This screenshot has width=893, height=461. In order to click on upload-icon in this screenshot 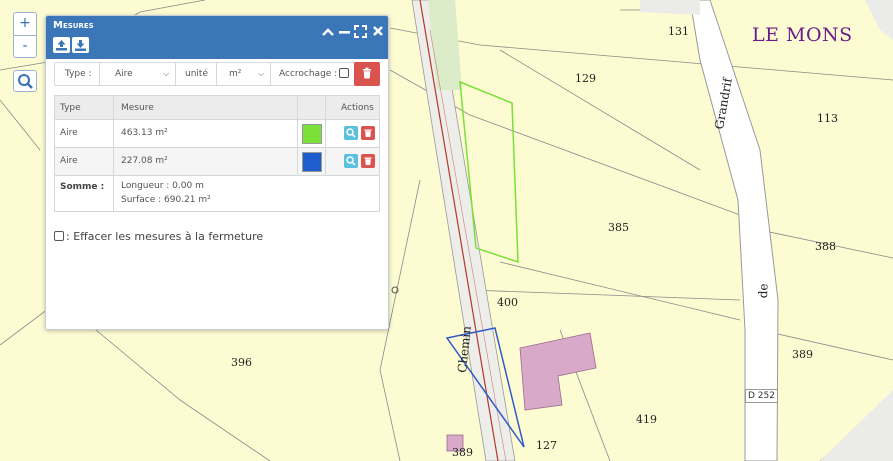, I will do `click(61, 45)`.